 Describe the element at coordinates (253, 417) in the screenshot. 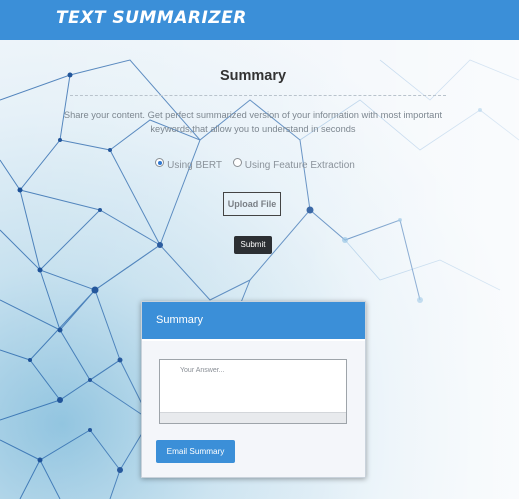

I see `textarea-scrollbar` at that location.